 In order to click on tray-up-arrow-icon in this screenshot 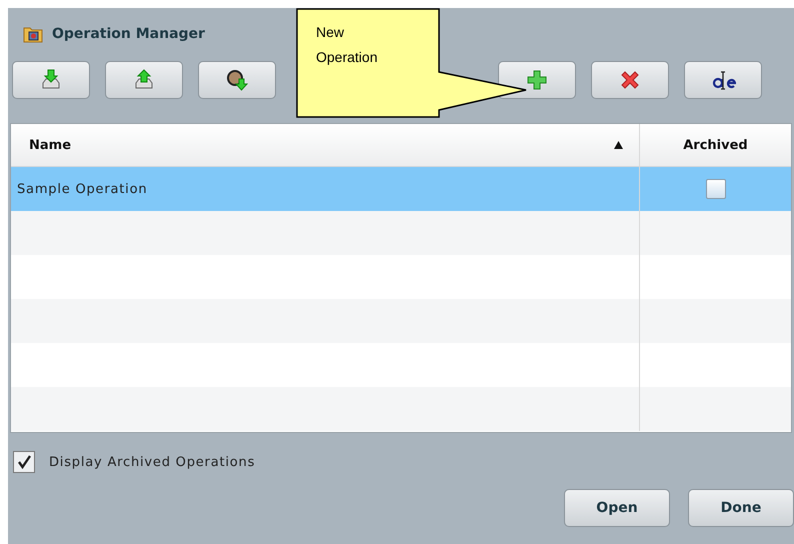, I will do `click(144, 80)`.